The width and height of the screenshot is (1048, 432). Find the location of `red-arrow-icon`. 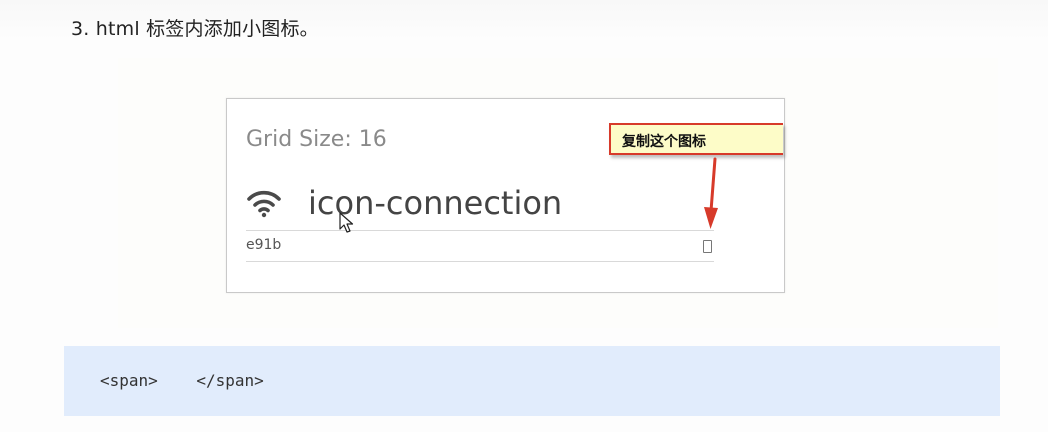

red-arrow-icon is located at coordinates (711, 193).